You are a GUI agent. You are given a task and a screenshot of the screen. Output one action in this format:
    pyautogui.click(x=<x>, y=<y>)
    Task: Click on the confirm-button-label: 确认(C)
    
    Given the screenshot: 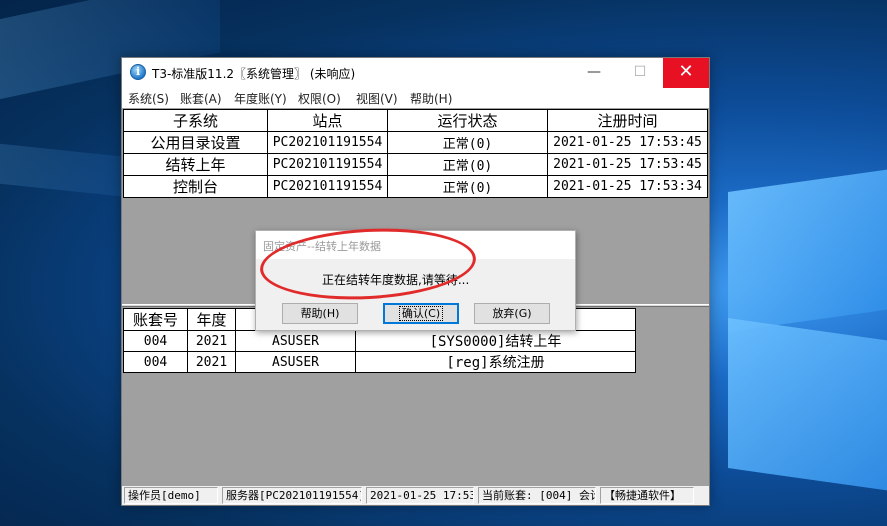 What is the action you would take?
    pyautogui.click(x=421, y=313)
    